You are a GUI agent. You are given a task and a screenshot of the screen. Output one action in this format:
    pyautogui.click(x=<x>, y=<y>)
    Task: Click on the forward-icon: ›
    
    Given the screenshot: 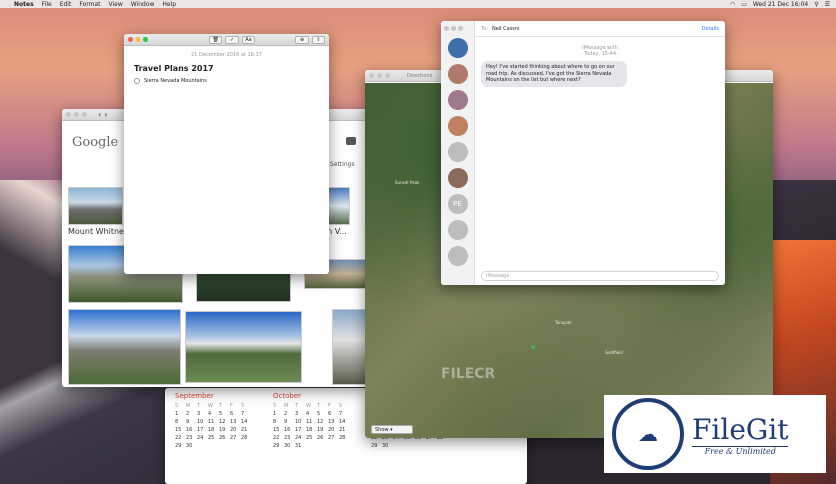 What is the action you would take?
    pyautogui.click(x=105, y=114)
    